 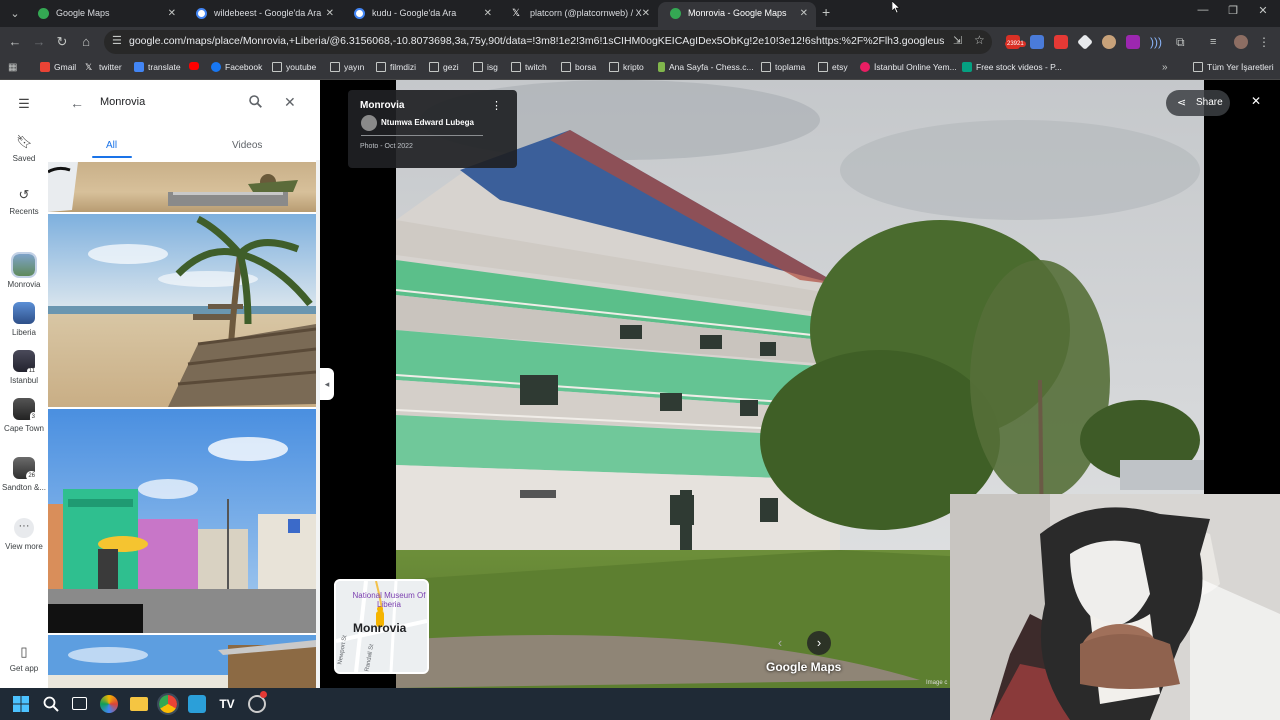 I want to click on bookmark-folder-twitch: twitch, so click(x=529, y=67).